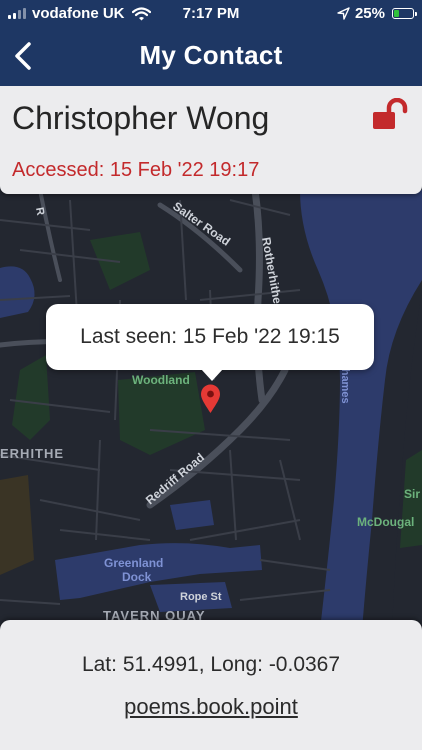 Image resolution: width=422 pixels, height=750 pixels. What do you see at coordinates (236, 664) in the screenshot?
I see `long-label: Long:` at bounding box center [236, 664].